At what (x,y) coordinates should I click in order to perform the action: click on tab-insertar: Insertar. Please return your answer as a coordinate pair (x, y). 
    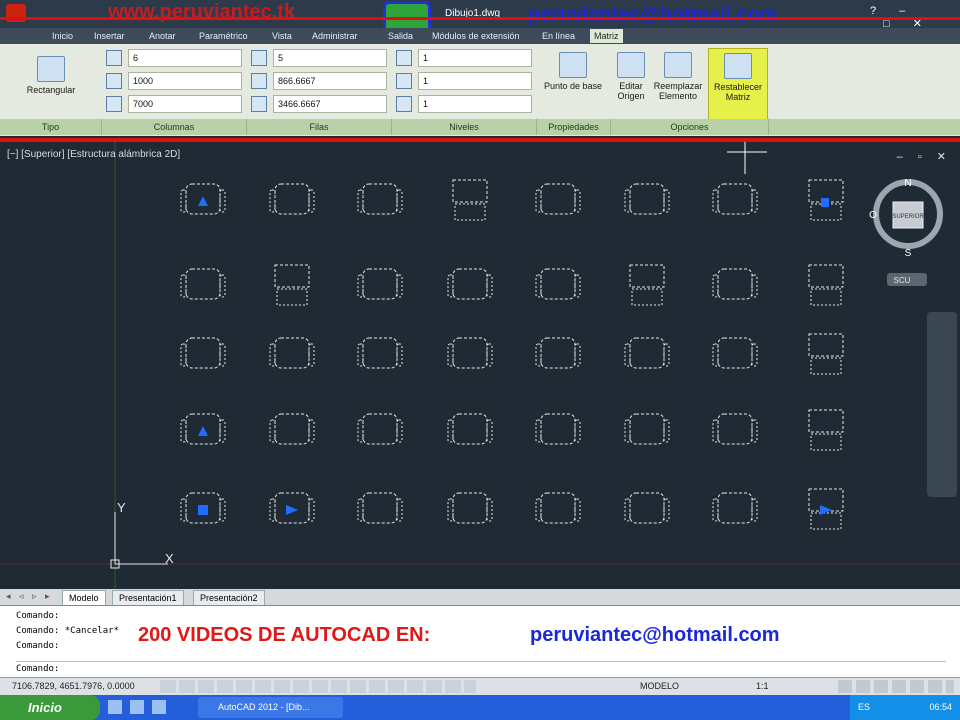
    Looking at the image, I should click on (109, 36).